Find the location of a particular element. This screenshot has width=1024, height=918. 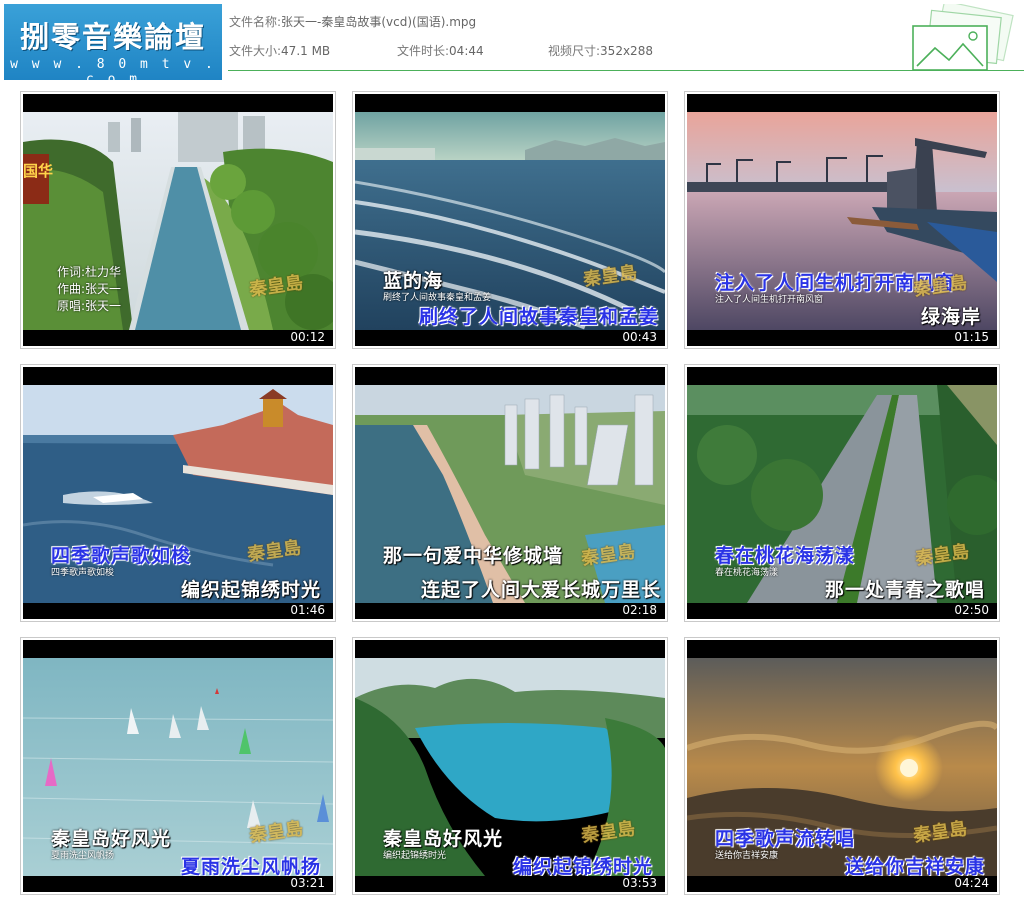

scene-sunset-clouds: 四季歌声流转唱 送给你吉祥安康 送给你吉祥安康 秦皇島 is located at coordinates (842, 767).